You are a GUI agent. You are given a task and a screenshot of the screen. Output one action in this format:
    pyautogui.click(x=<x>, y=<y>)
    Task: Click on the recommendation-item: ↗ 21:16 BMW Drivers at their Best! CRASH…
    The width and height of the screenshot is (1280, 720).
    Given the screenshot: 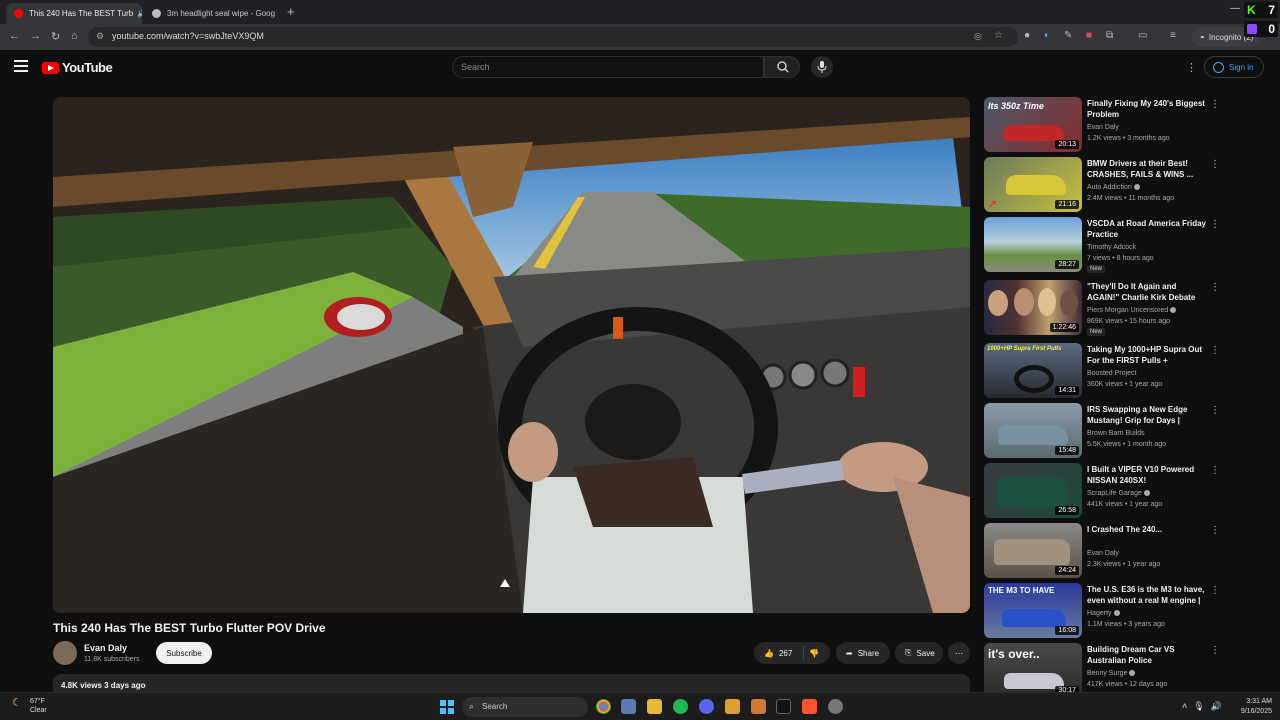 What is the action you would take?
    pyautogui.click(x=1104, y=184)
    